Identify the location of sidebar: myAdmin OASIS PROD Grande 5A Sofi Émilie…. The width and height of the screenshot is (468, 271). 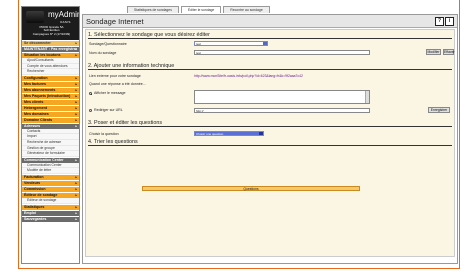
(50, 135).